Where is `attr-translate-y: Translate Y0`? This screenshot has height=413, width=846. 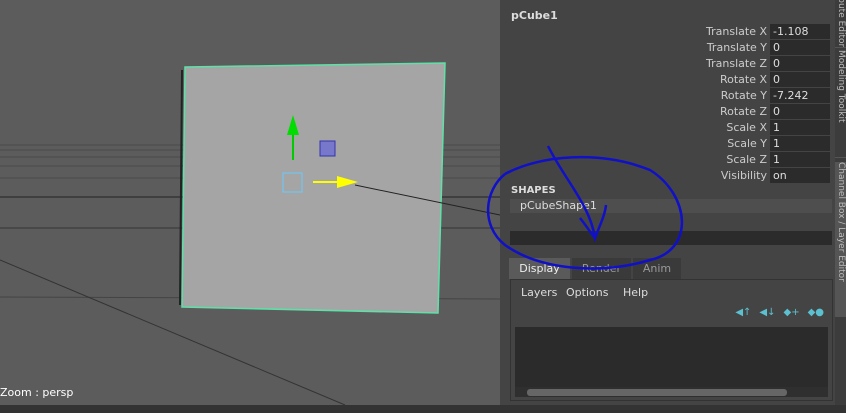 attr-translate-y: Translate Y0 is located at coordinates (727, 47).